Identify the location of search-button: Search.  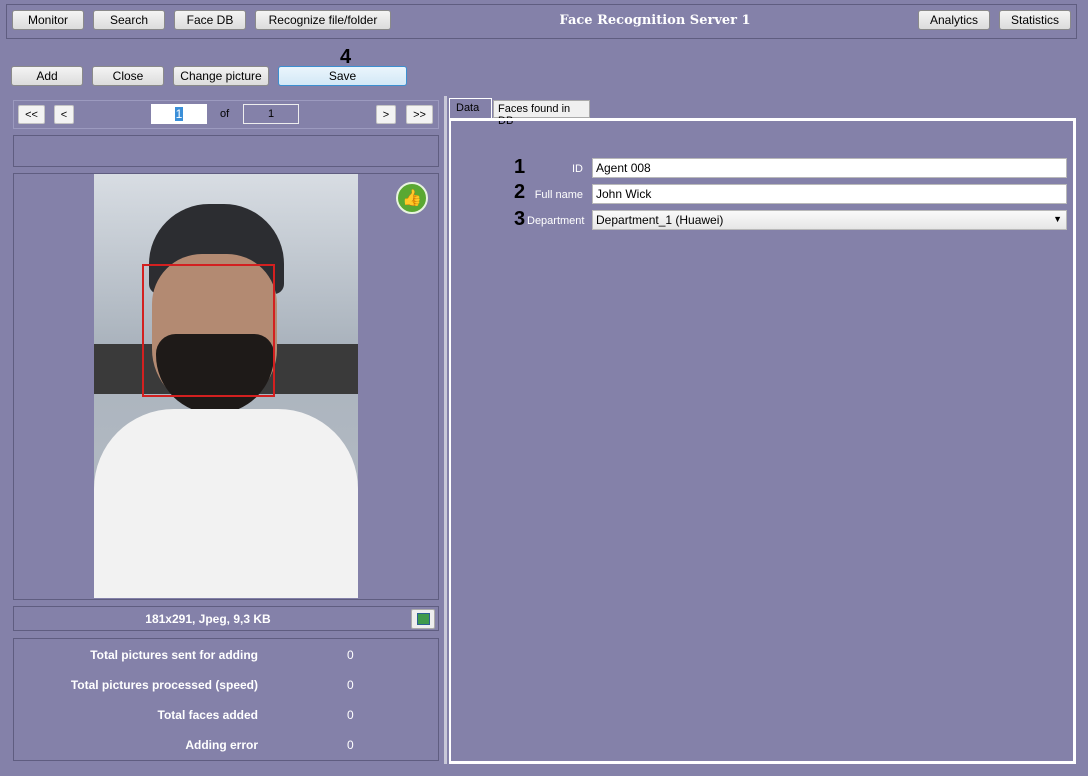
(129, 20).